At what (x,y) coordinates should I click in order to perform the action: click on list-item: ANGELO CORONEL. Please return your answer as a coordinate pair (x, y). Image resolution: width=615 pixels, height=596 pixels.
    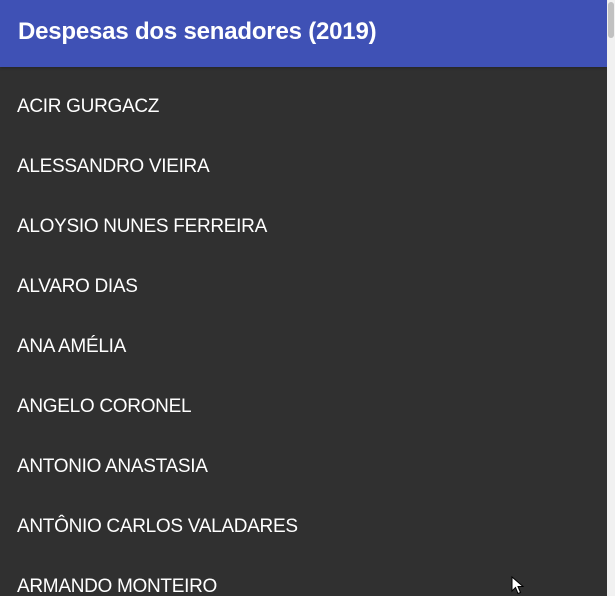
    Looking at the image, I should click on (303, 407).